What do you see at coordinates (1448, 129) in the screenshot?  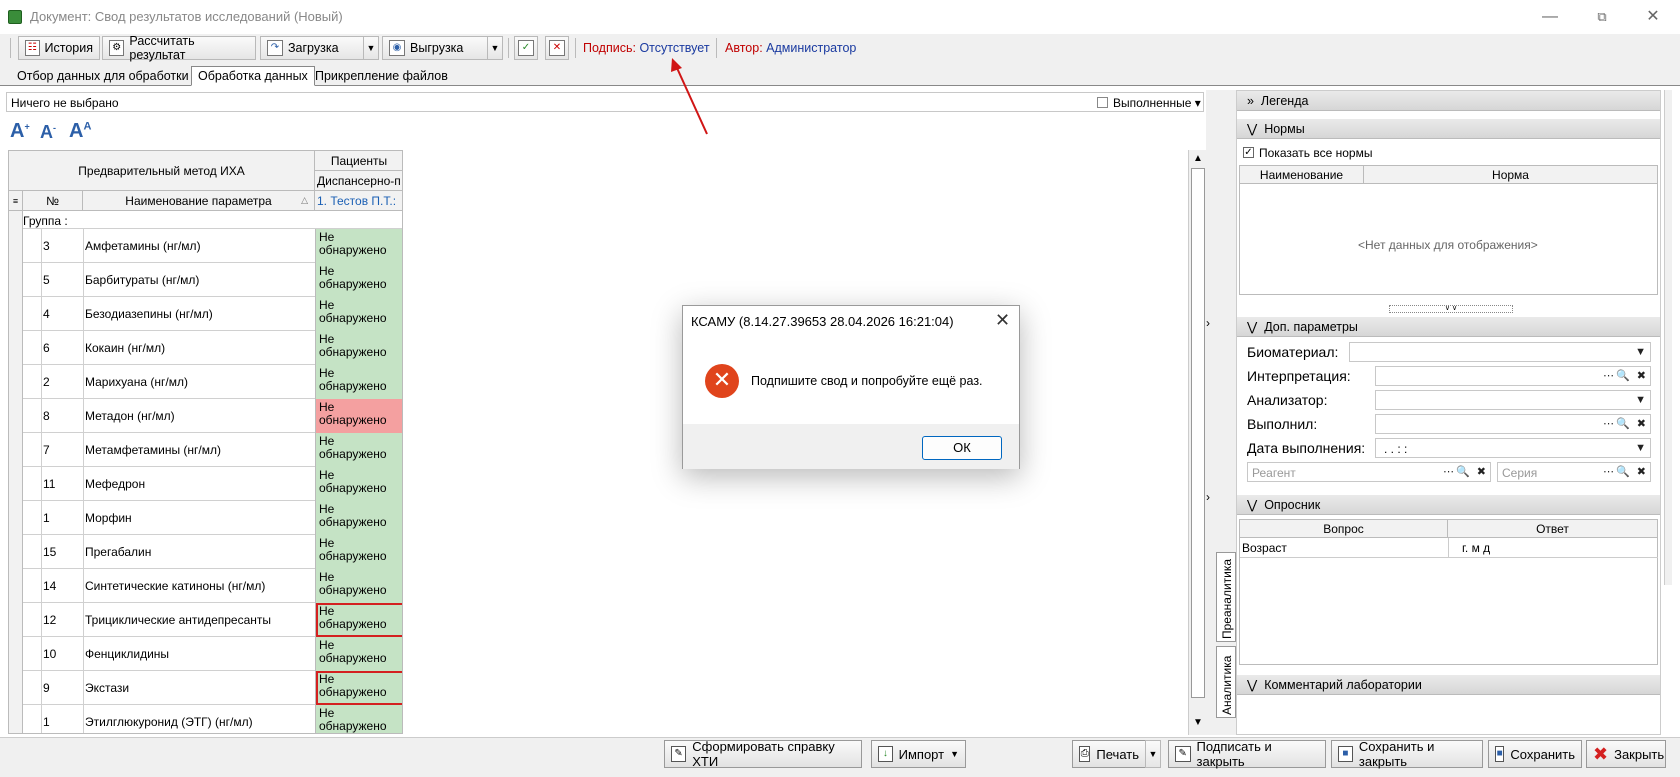 I see `norms-section: ⋁ Нормы` at bounding box center [1448, 129].